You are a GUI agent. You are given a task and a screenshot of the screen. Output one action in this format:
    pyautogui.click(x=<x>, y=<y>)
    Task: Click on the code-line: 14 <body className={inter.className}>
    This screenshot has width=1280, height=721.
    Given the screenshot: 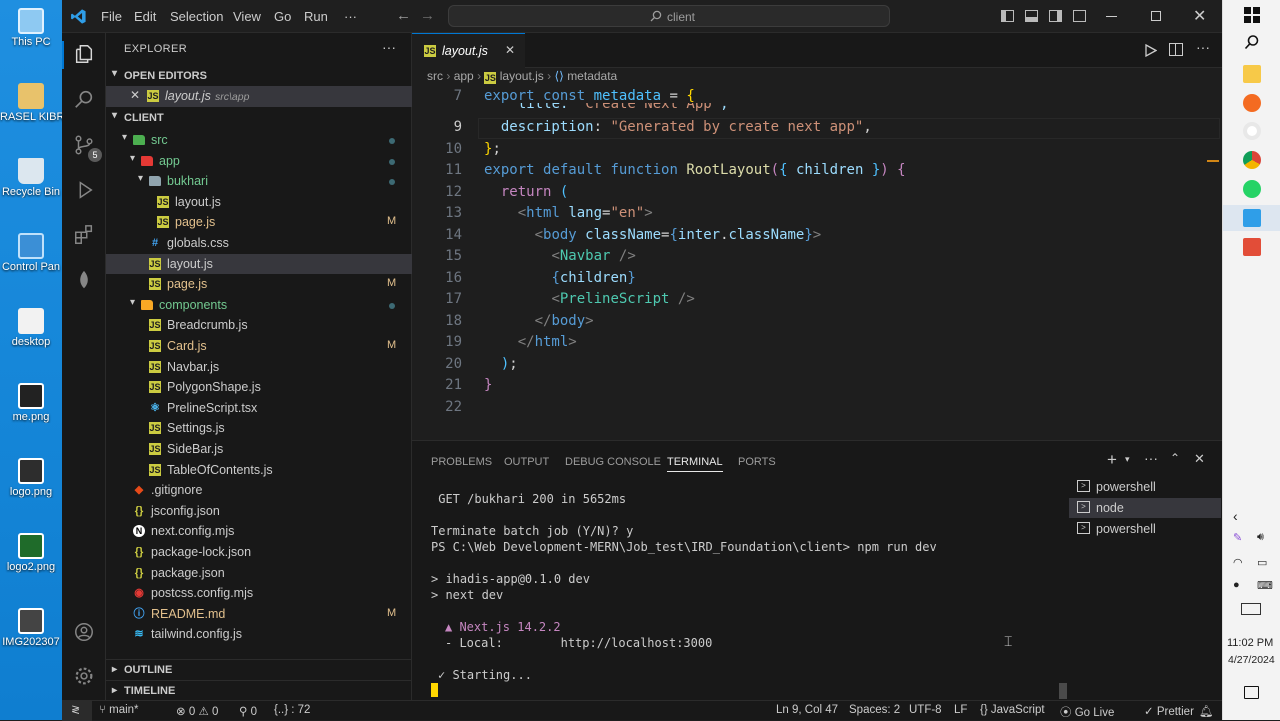 What is the action you would take?
    pyautogui.click(x=817, y=238)
    